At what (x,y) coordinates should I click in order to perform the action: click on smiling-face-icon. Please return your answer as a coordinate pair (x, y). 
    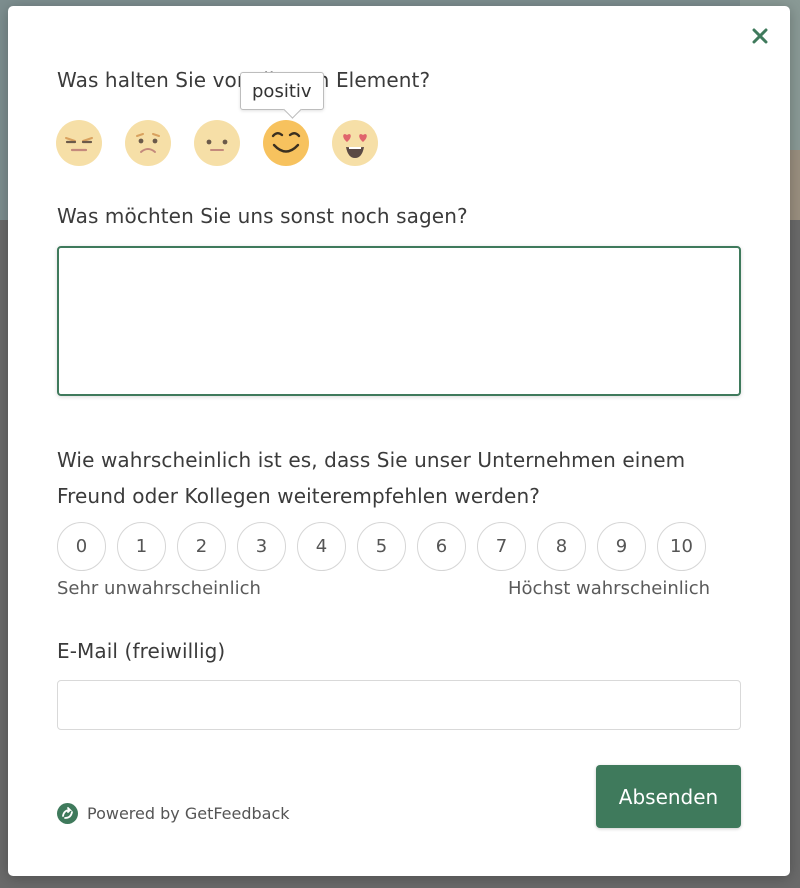
    Looking at the image, I should click on (286, 143).